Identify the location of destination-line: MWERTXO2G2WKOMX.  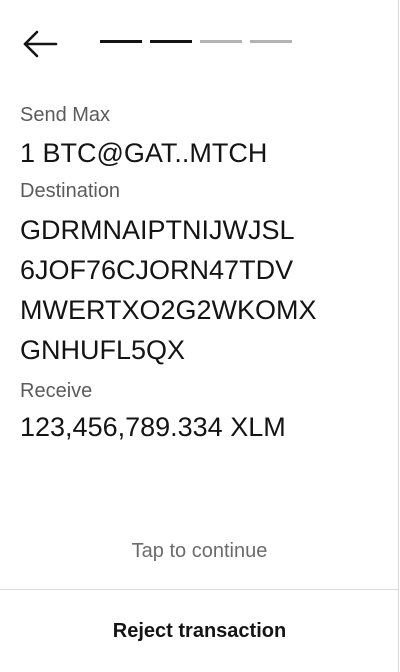
(168, 310).